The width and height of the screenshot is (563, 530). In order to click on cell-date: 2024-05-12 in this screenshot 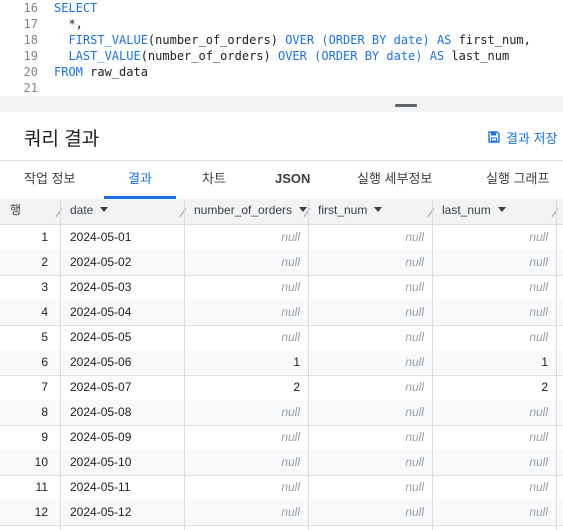, I will do `click(122, 512)`.